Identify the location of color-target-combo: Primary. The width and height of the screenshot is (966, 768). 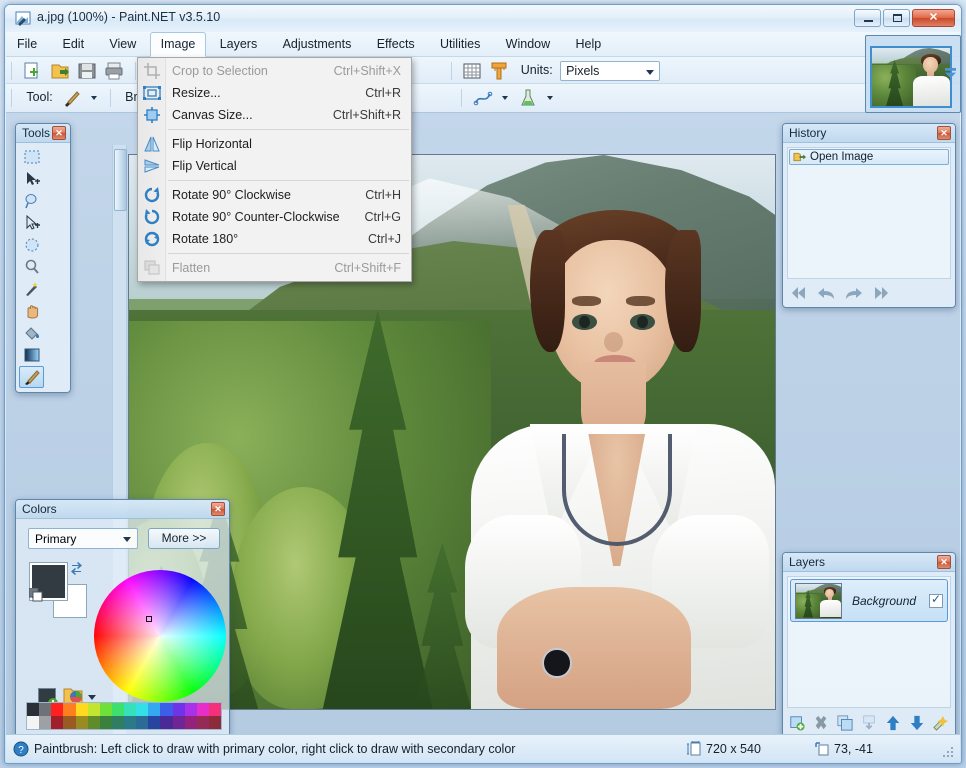
(83, 538).